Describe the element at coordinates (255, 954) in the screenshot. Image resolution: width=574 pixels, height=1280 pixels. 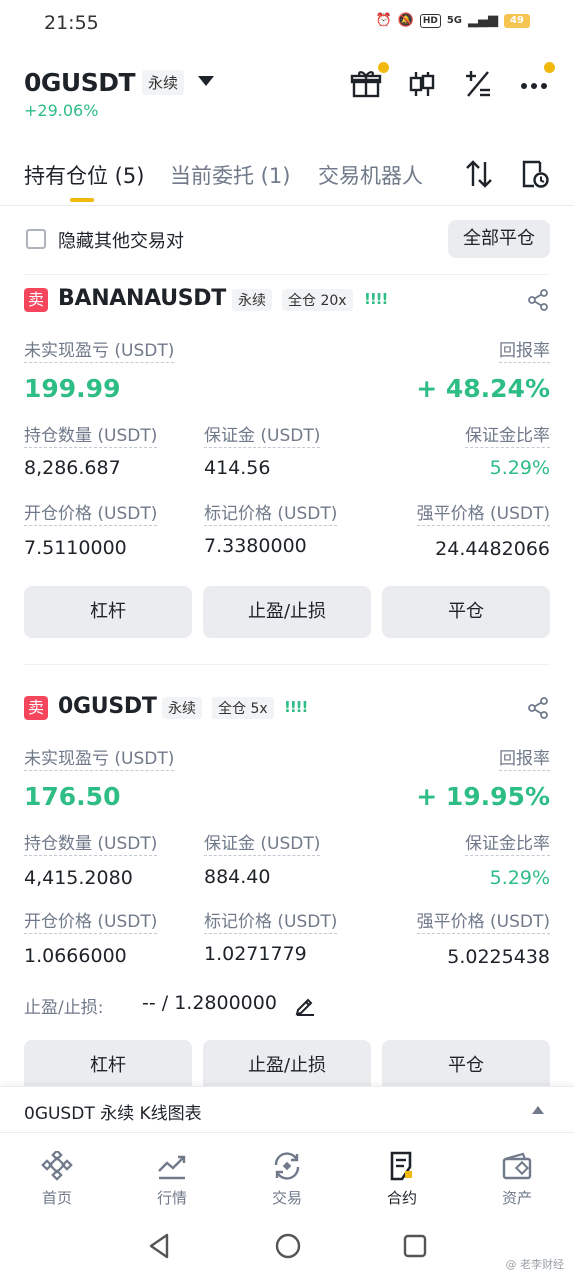
I see `mark-price-value: 1.0271779` at that location.